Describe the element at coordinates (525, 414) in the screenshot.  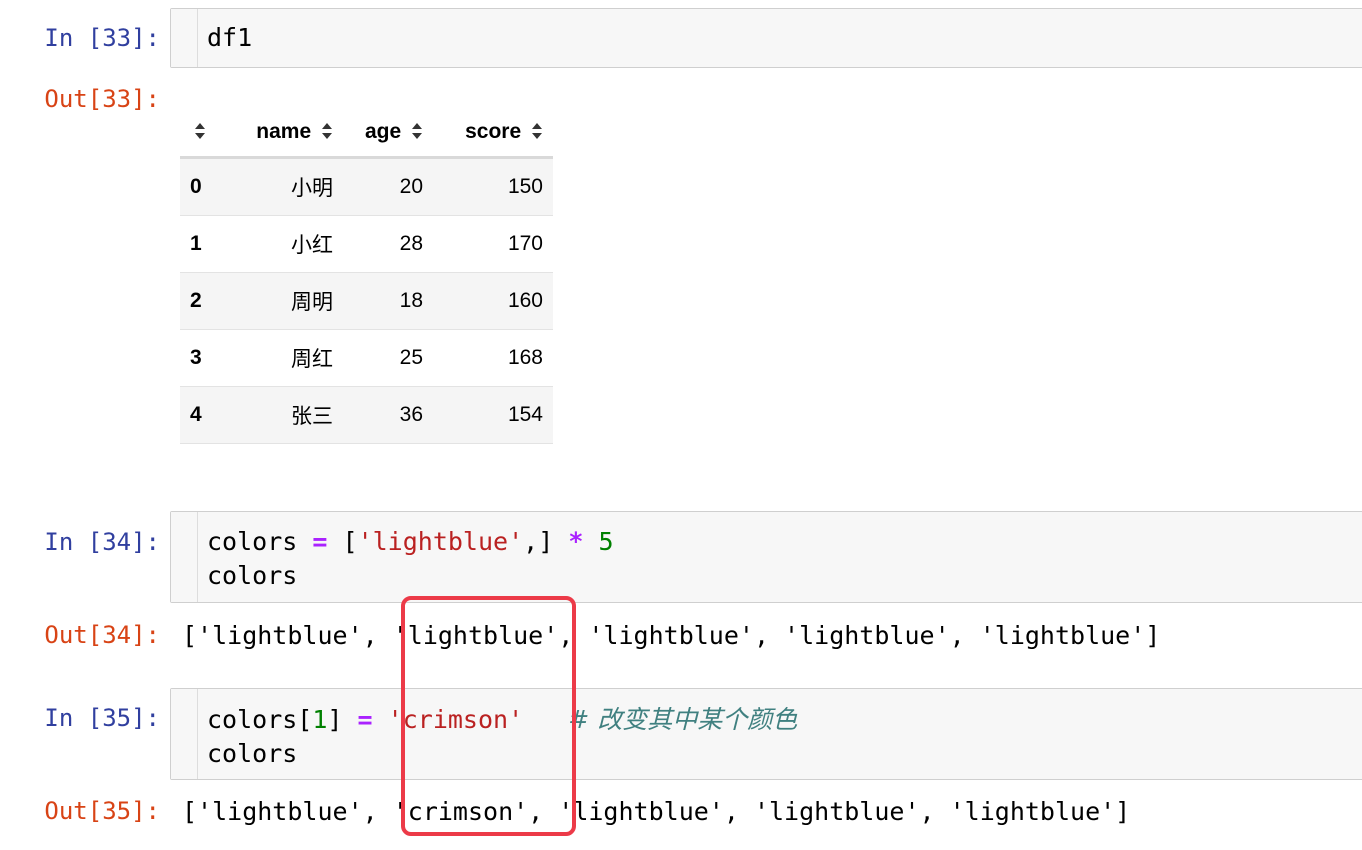
I see `cell-score: 154` at that location.